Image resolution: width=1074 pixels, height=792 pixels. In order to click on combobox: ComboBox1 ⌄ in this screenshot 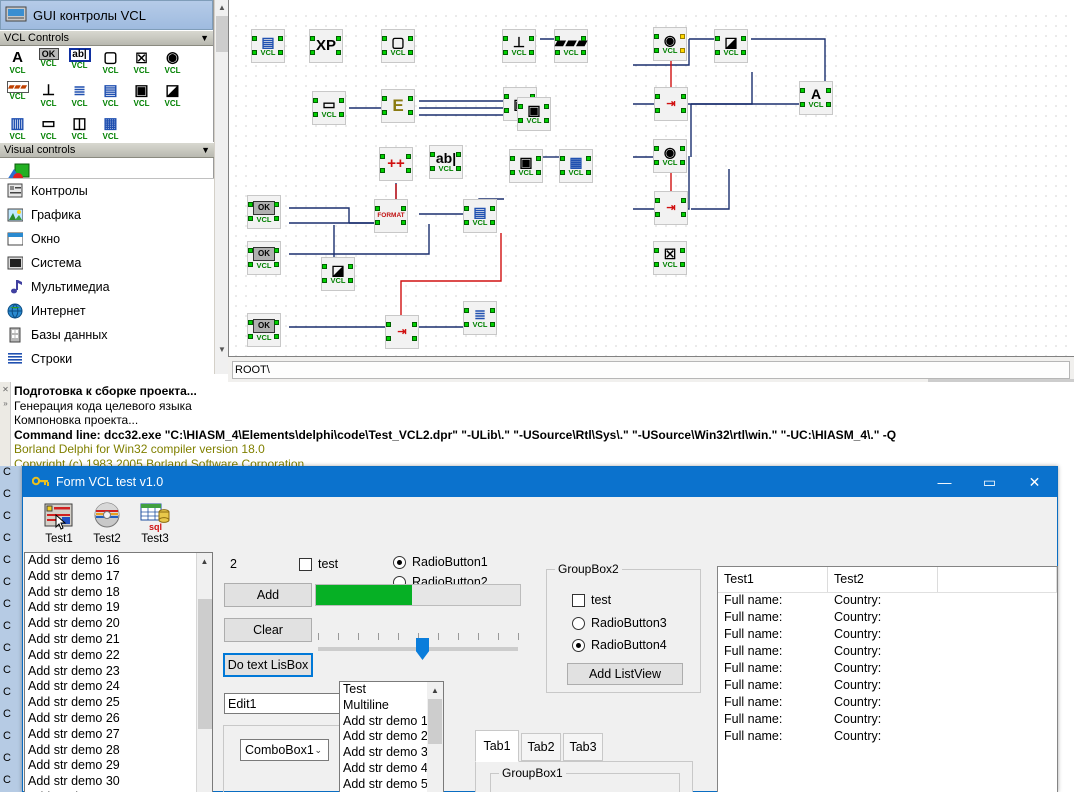, I will do `click(284, 750)`.